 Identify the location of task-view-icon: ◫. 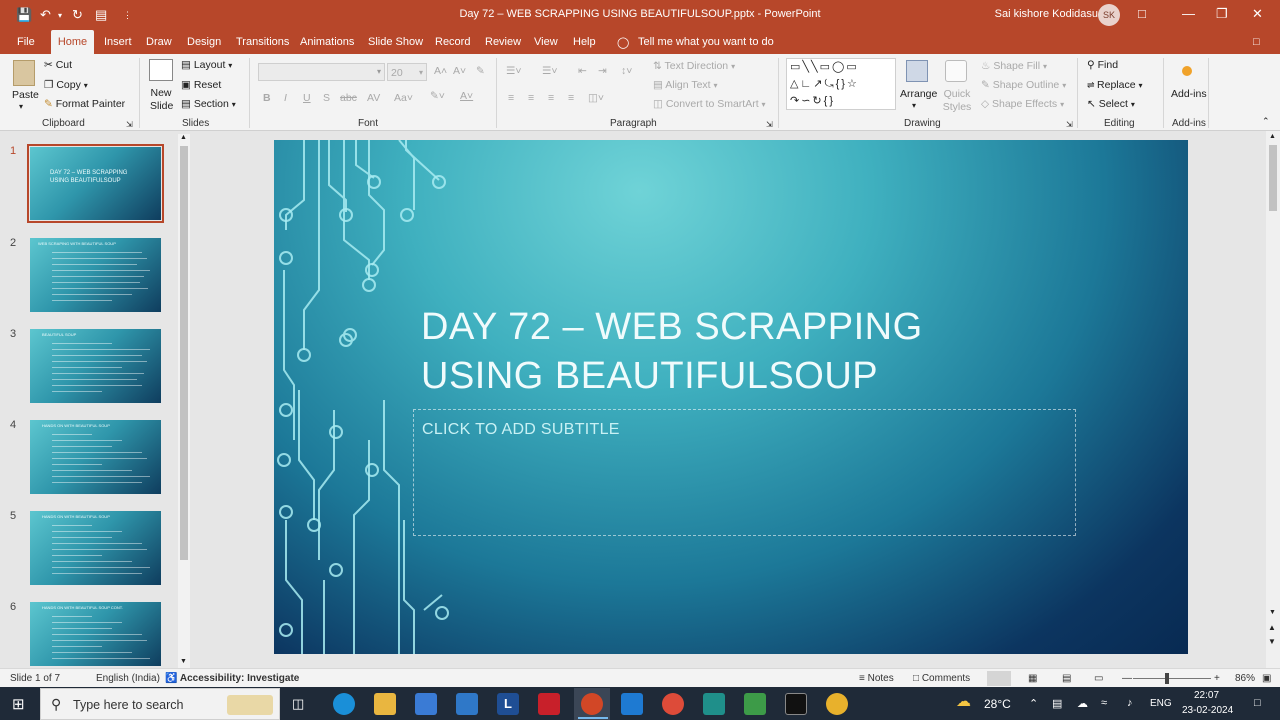
(298, 704).